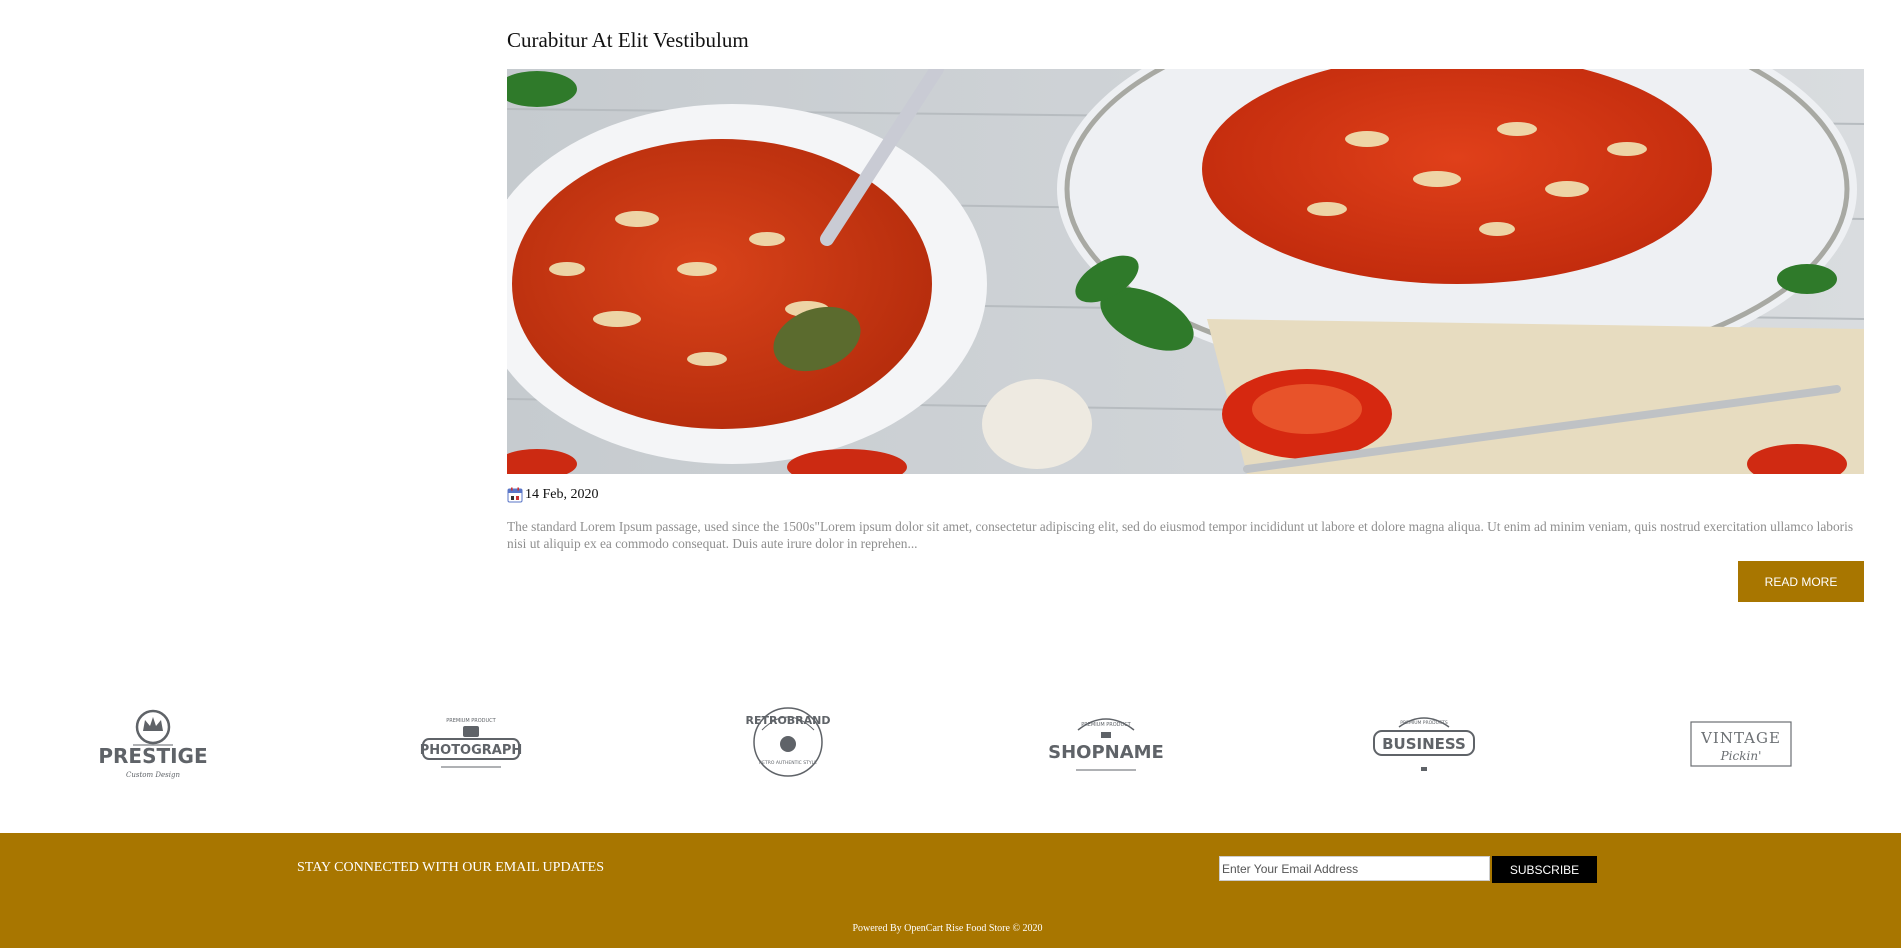  I want to click on brand-tagline-shopname: PREMIUM PRODUCT, so click(1106, 725).